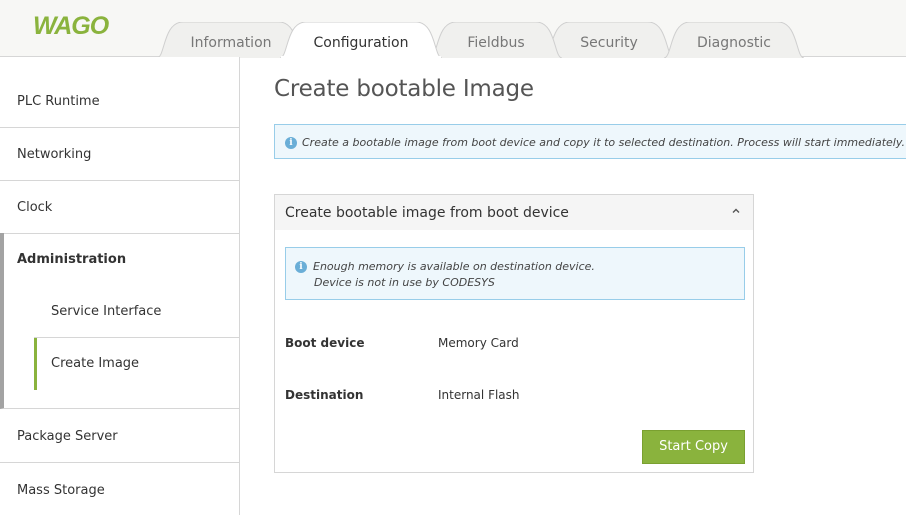 The height and width of the screenshot is (515, 906). Describe the element at coordinates (693, 447) in the screenshot. I see `start-copy-button: Start Copy` at that location.